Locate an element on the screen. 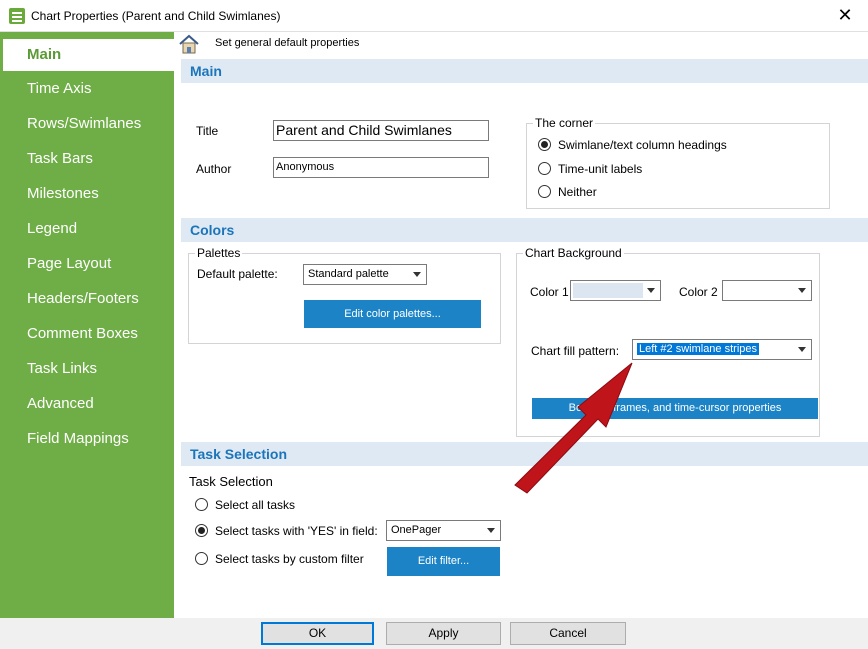  palettes-legend: Palettes is located at coordinates (219, 253).